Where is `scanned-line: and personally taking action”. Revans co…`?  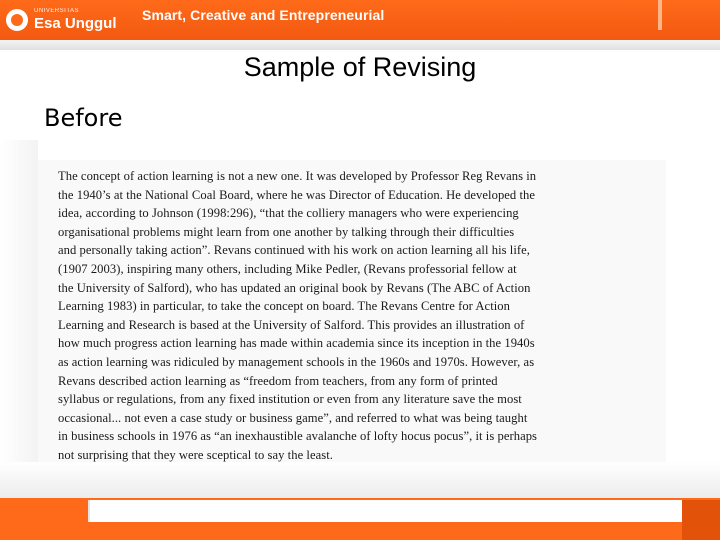
scanned-line: and personally taking action”. Revans co… is located at coordinates (294, 250).